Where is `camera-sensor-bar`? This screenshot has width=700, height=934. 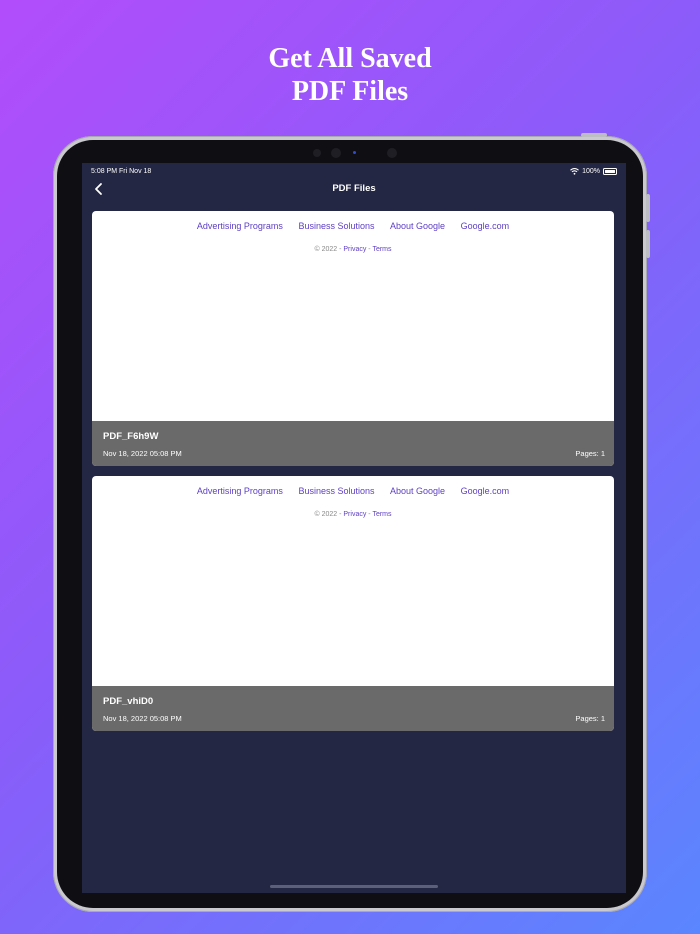
camera-sensor-bar is located at coordinates (354, 153).